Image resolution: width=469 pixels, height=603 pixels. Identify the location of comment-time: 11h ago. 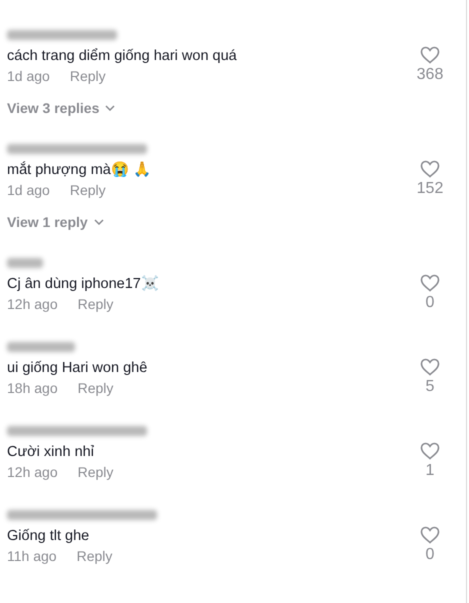
(32, 556).